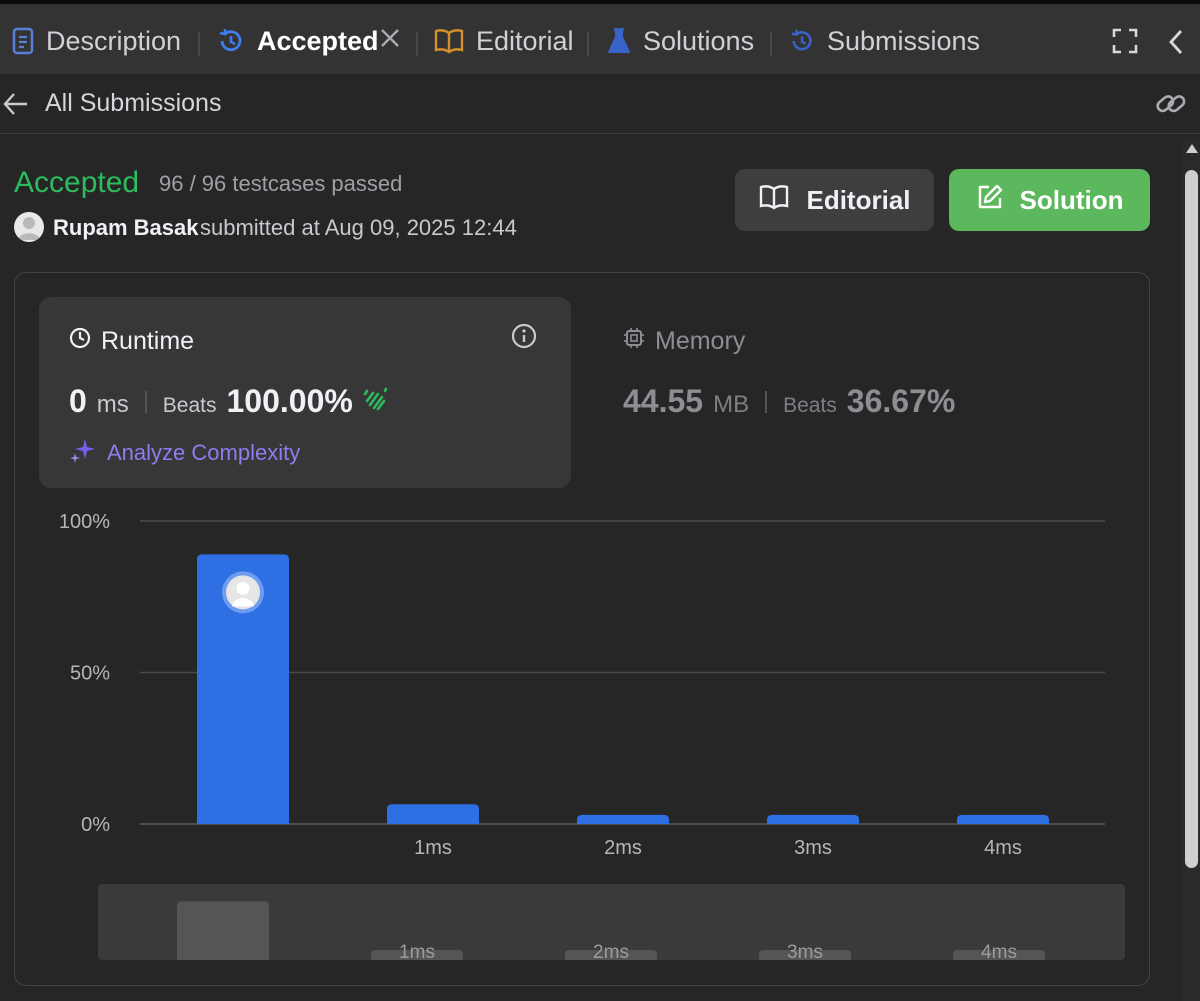 The image size is (1200, 1001). I want to click on tab-description: Description, so click(96, 41).